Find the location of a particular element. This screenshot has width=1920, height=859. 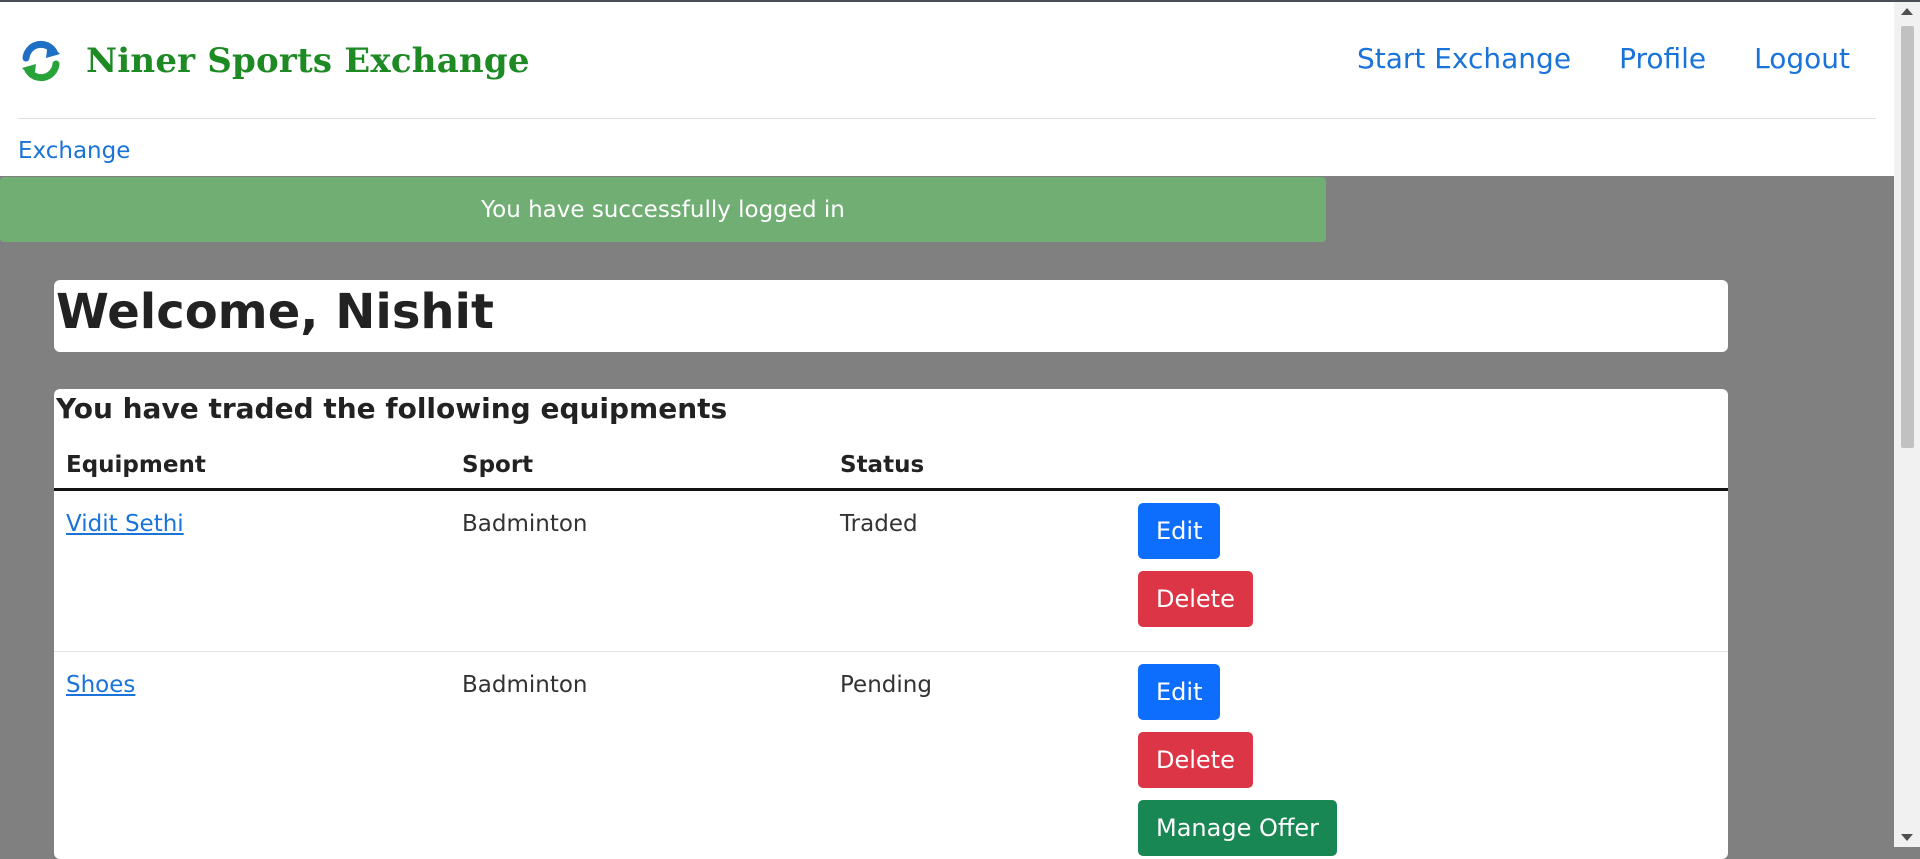

subnav-exchange-link: Exchange is located at coordinates (74, 151).